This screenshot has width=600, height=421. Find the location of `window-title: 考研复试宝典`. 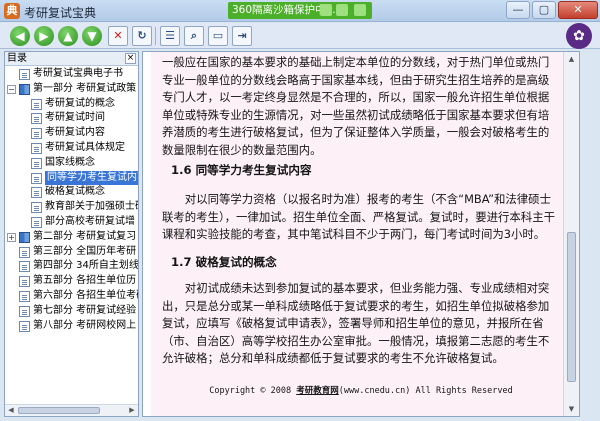

window-title: 考研复试宝典 is located at coordinates (60, 13).